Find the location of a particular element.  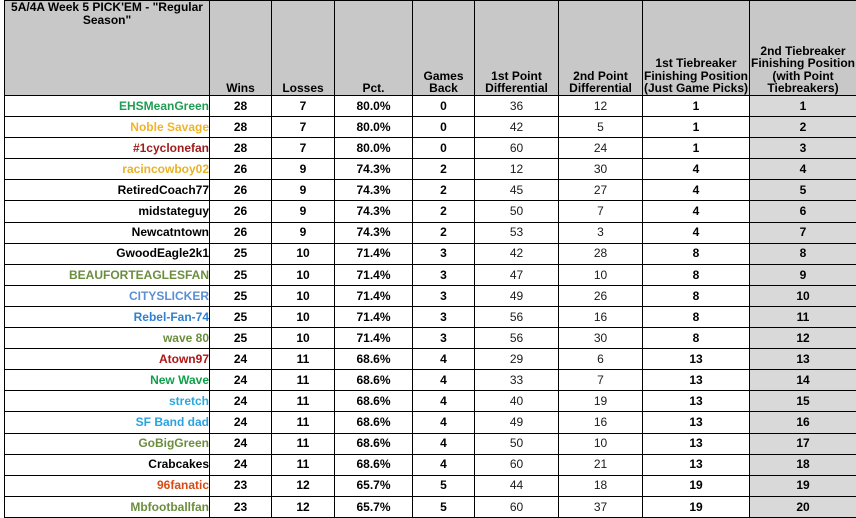

player-name-cell: RetiredCoach77 is located at coordinates (107, 190).